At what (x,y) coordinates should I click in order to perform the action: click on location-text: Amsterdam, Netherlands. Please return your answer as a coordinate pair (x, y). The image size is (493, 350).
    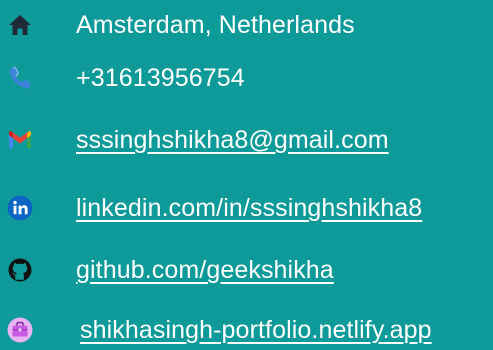
    Looking at the image, I should click on (215, 25).